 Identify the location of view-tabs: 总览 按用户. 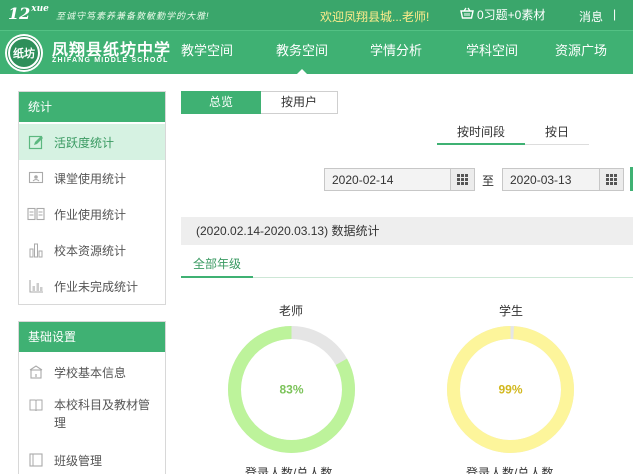
(259, 102).